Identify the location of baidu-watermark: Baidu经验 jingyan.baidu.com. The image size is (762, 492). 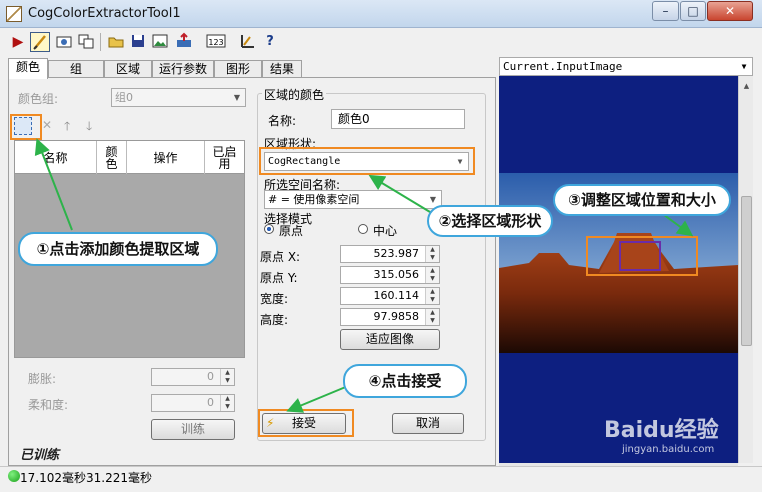
(674, 438).